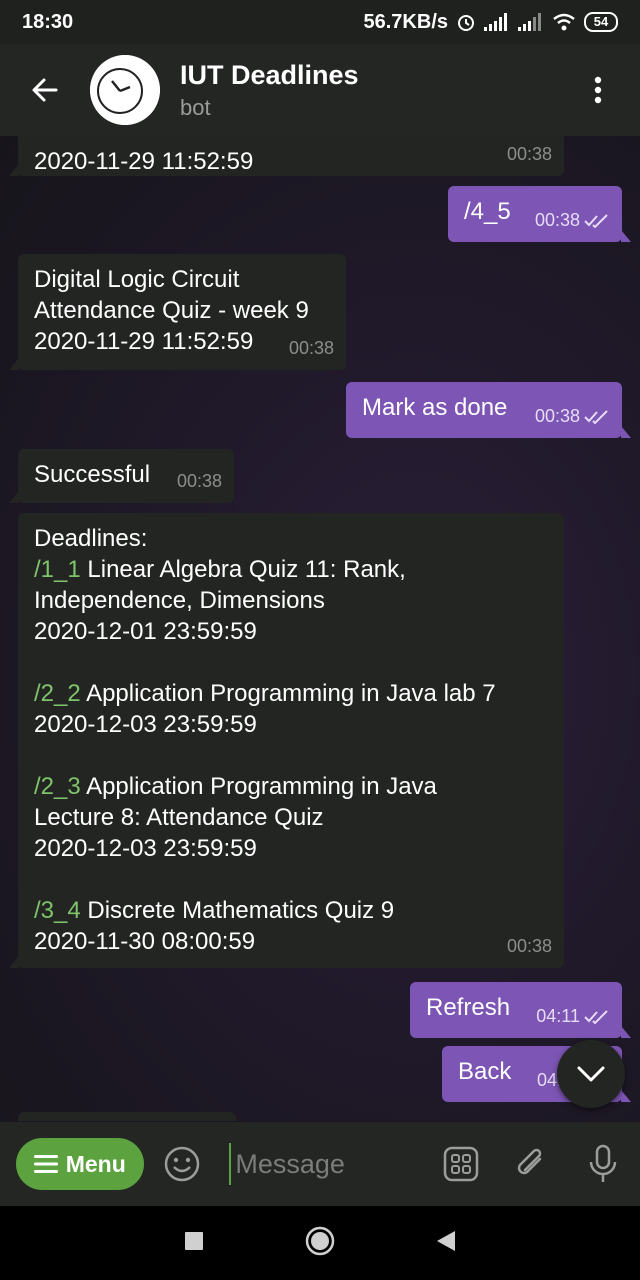 This screenshot has height=1280, width=640. Describe the element at coordinates (446, 1240) in the screenshot. I see `triangle-left-icon` at that location.